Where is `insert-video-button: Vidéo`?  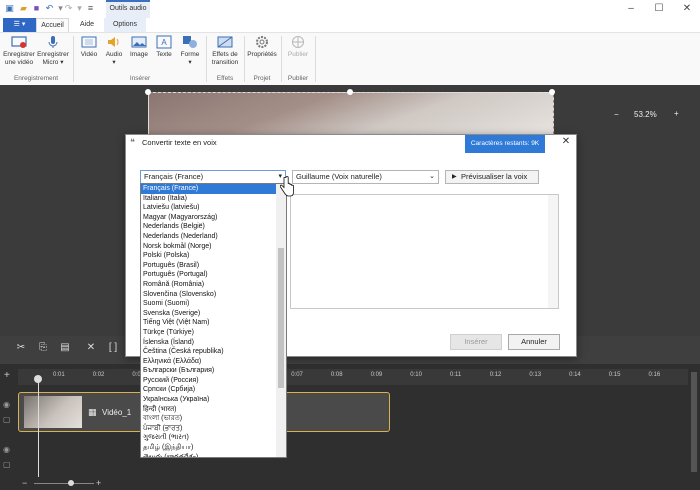
insert-video-button: Vidéo is located at coordinates (89, 47).